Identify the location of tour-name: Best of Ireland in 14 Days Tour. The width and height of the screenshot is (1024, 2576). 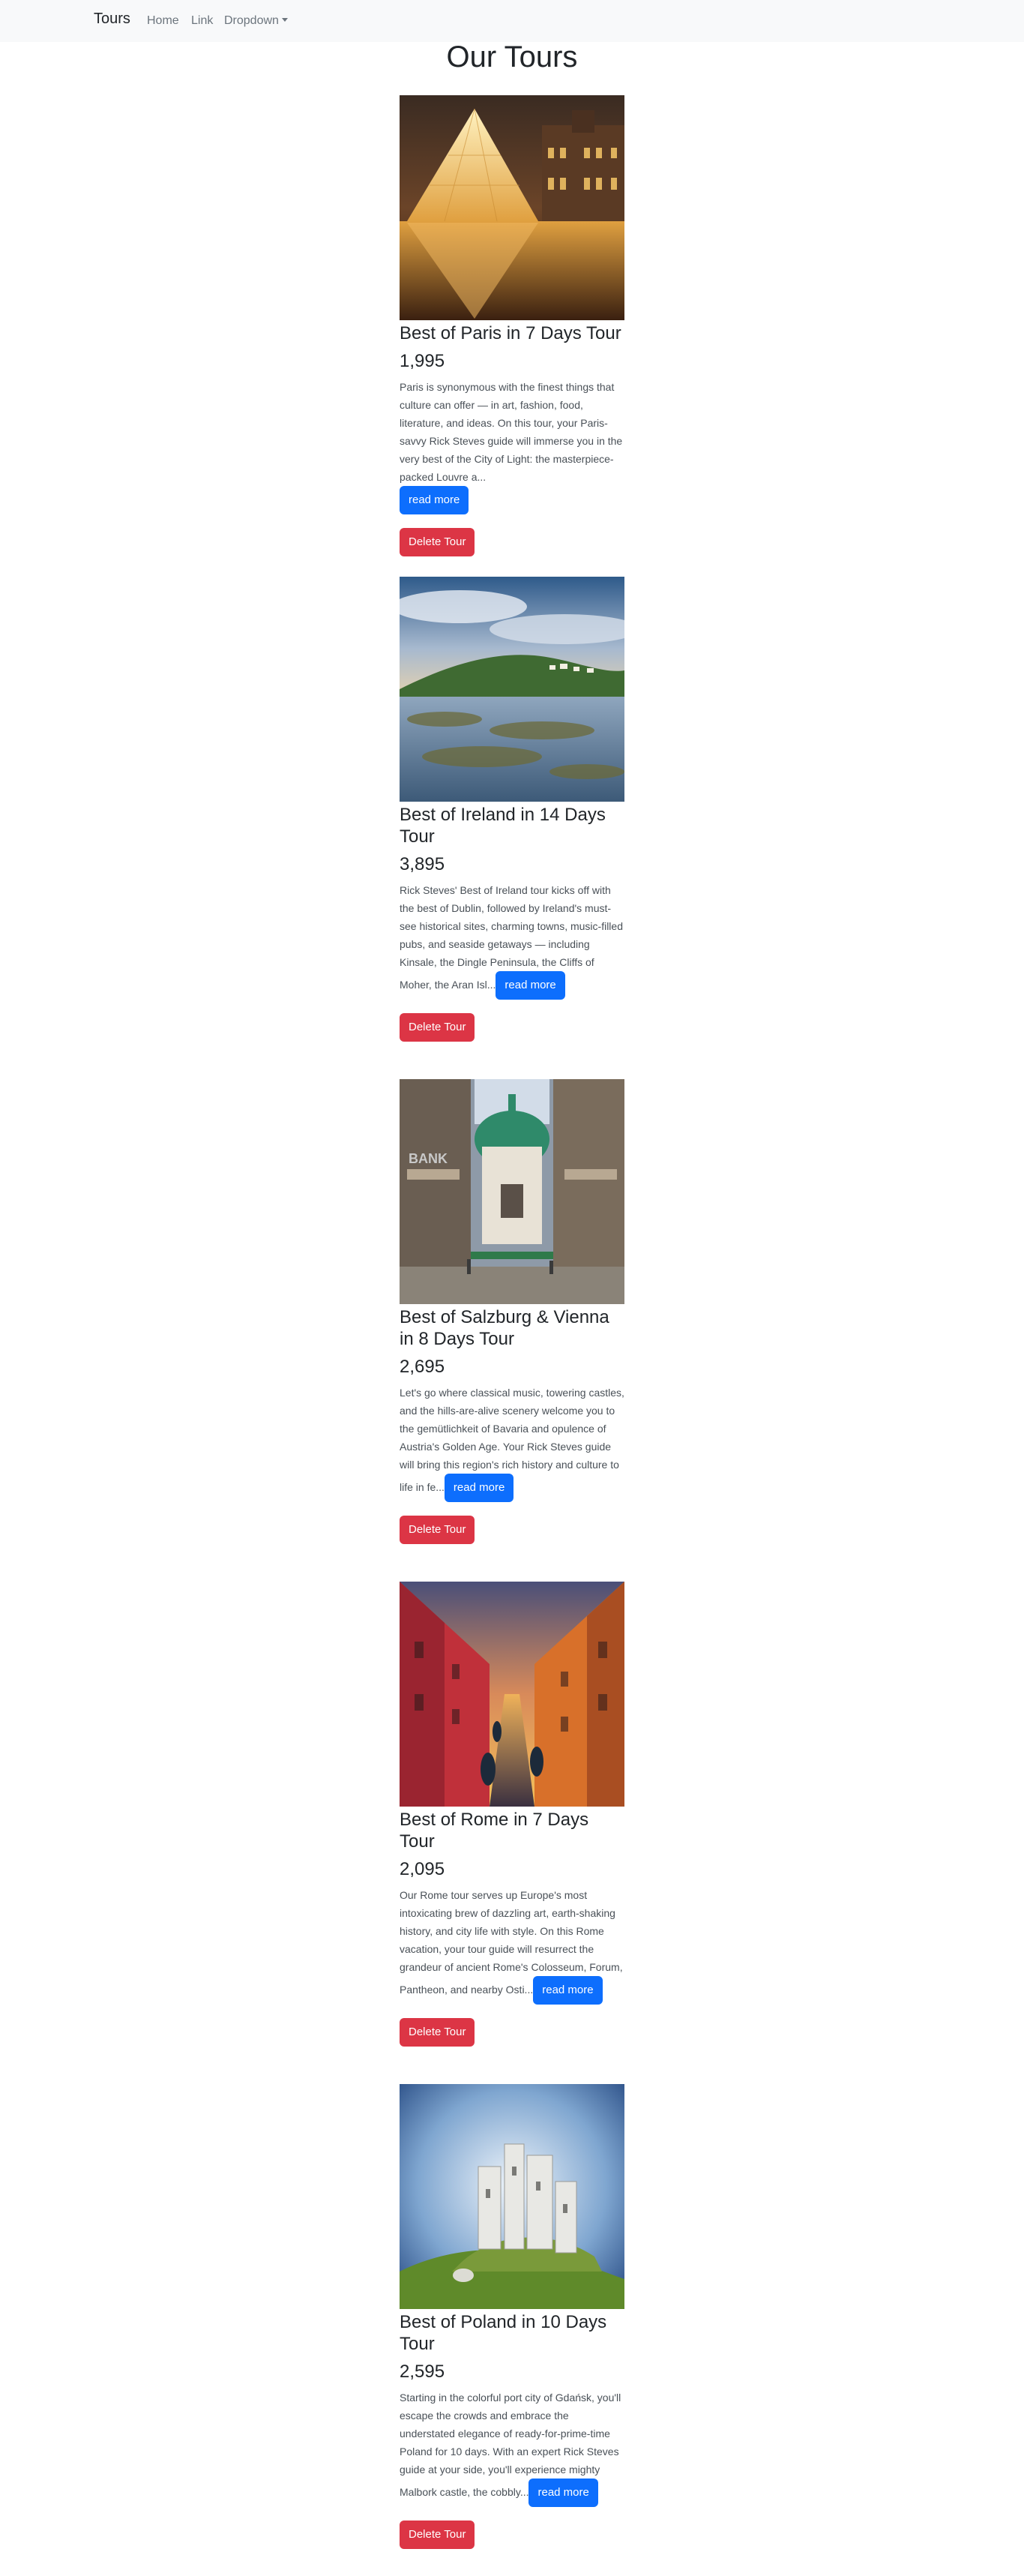
(503, 826).